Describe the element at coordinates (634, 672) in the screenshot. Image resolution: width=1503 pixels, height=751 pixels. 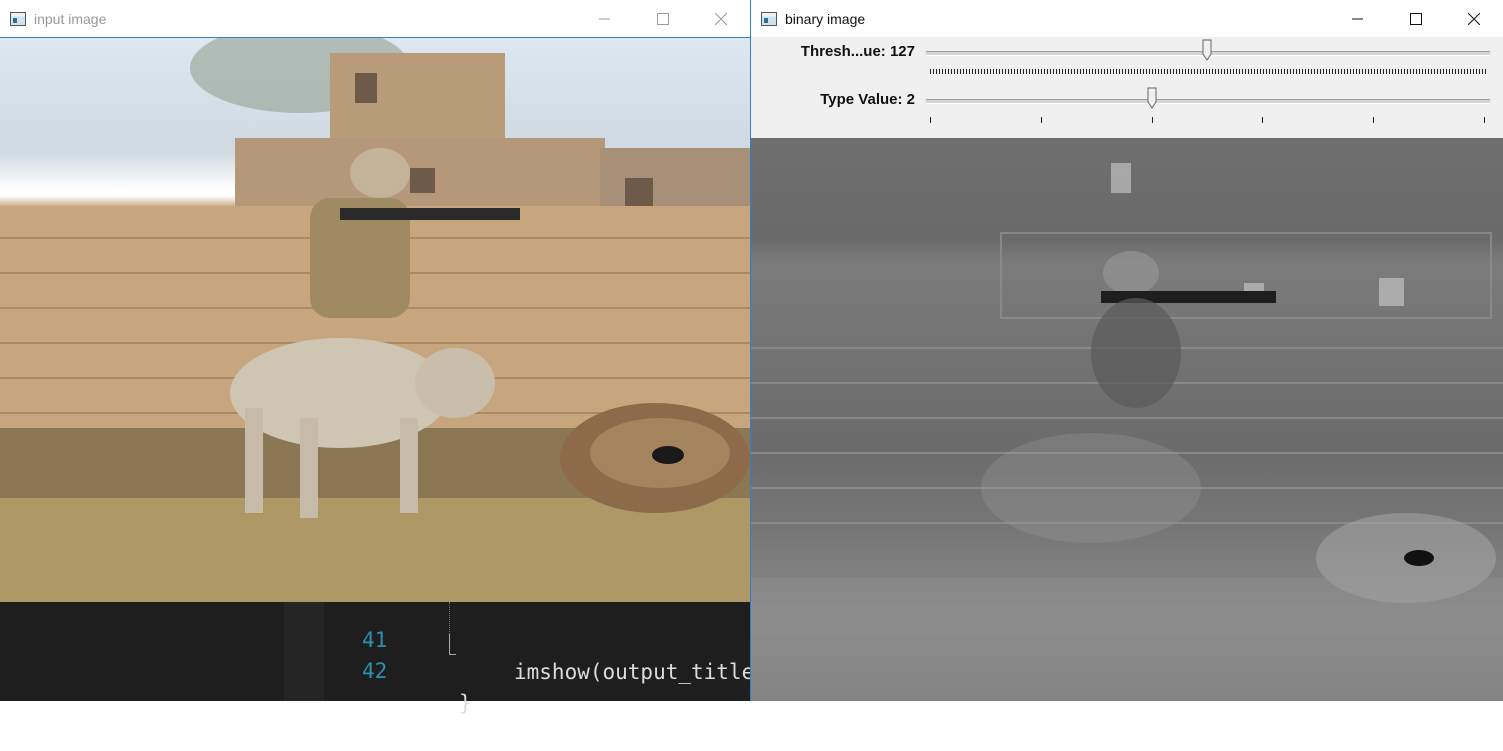
I see `code-text: imshow(output_title` at that location.